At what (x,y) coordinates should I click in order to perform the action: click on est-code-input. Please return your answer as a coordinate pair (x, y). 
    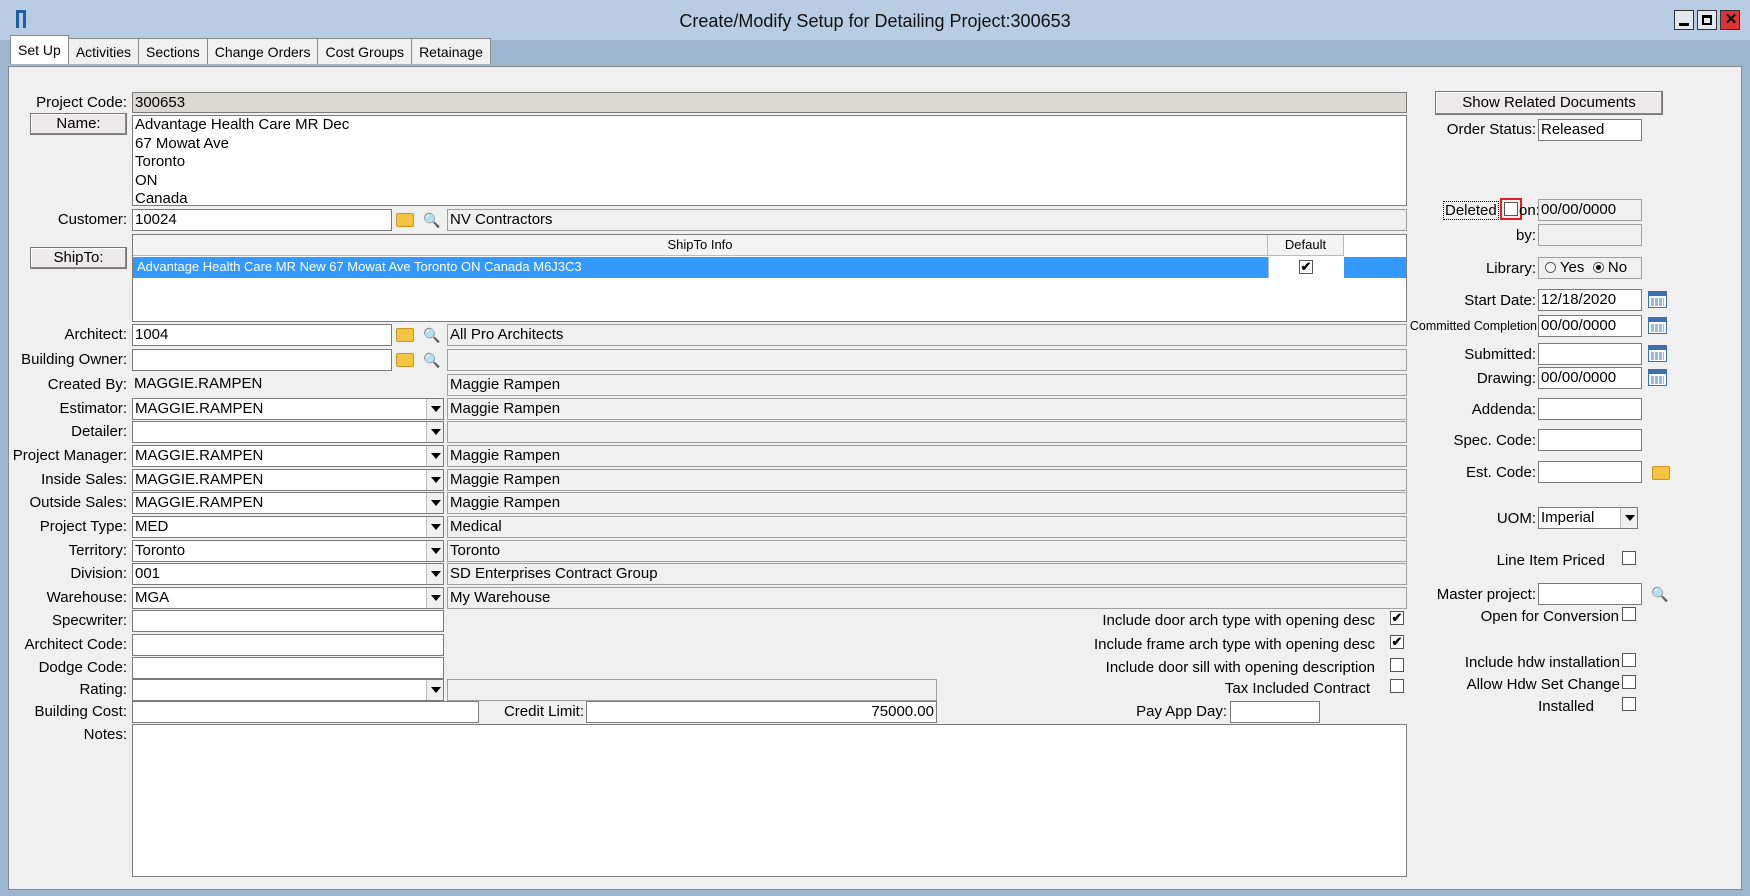
    Looking at the image, I should click on (1590, 472).